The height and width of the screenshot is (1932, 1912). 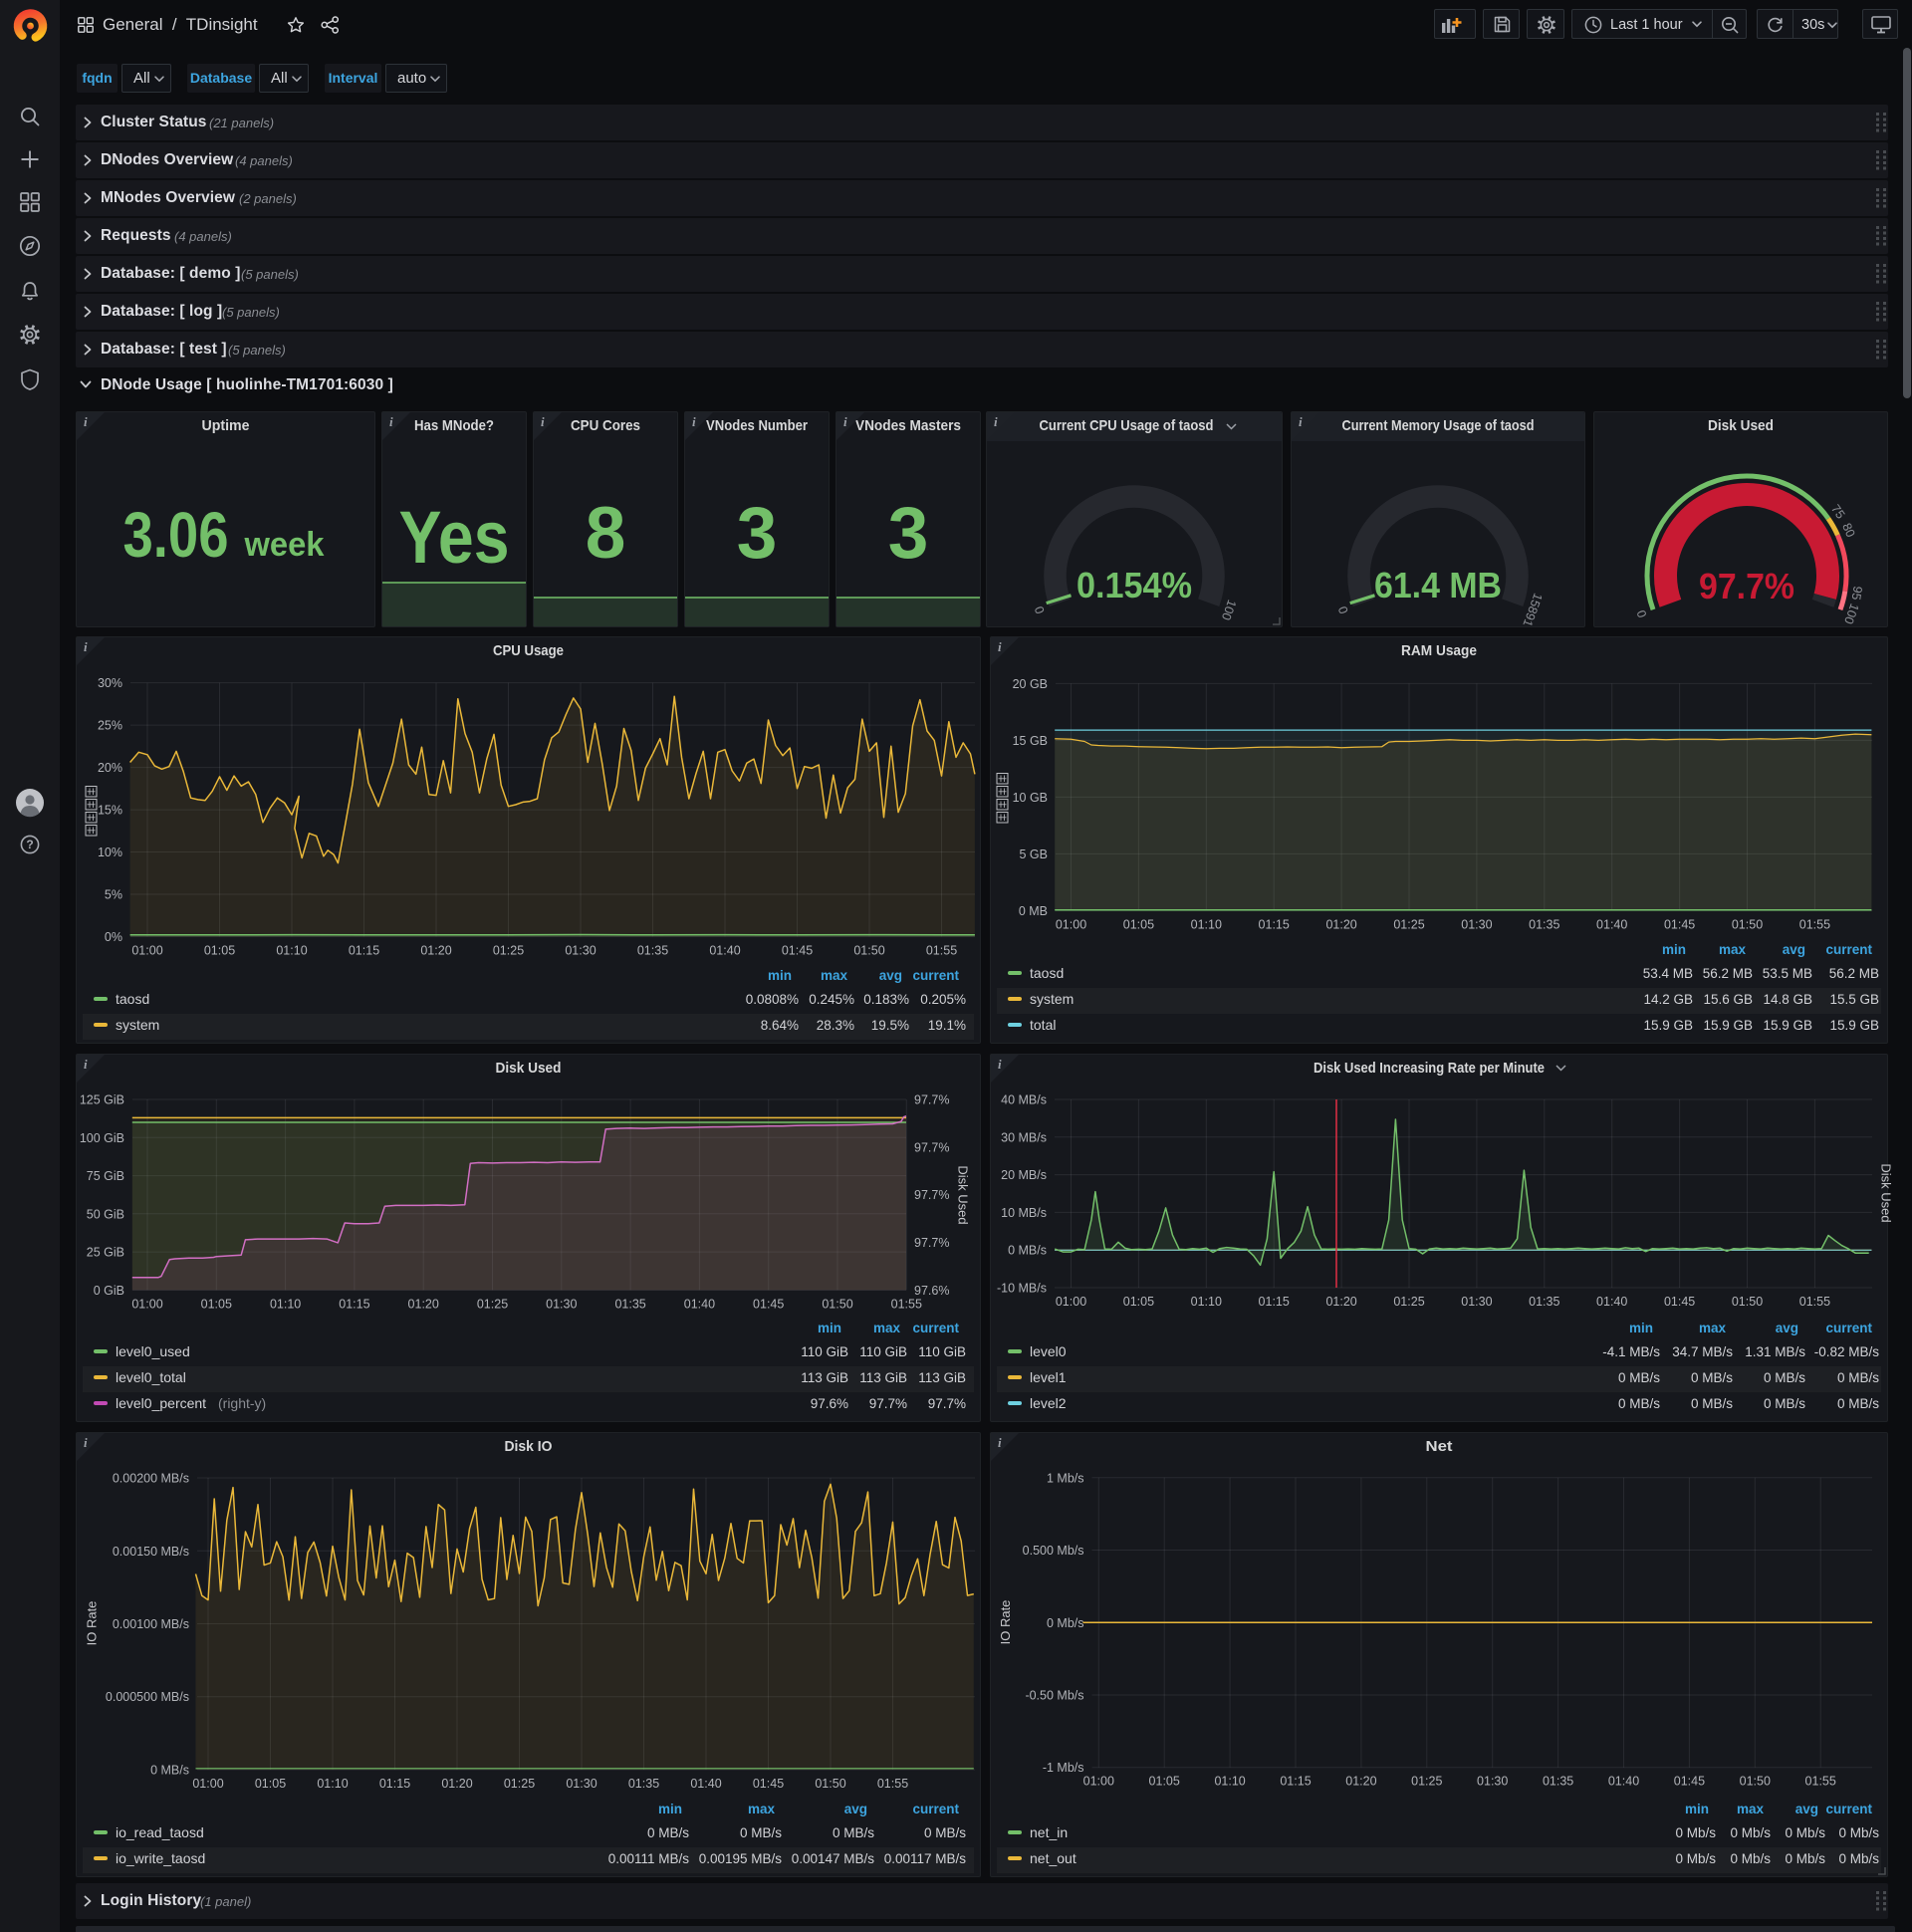 I want to click on svg-text: -0.50 Mb/s, so click(x=1054, y=1696).